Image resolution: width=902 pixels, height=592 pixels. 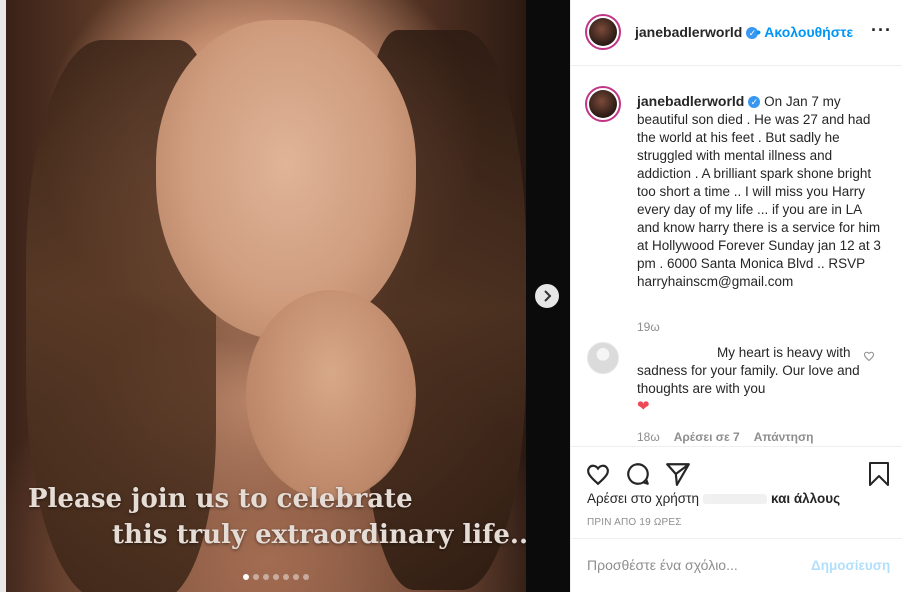 I want to click on like-button, so click(x=598, y=474).